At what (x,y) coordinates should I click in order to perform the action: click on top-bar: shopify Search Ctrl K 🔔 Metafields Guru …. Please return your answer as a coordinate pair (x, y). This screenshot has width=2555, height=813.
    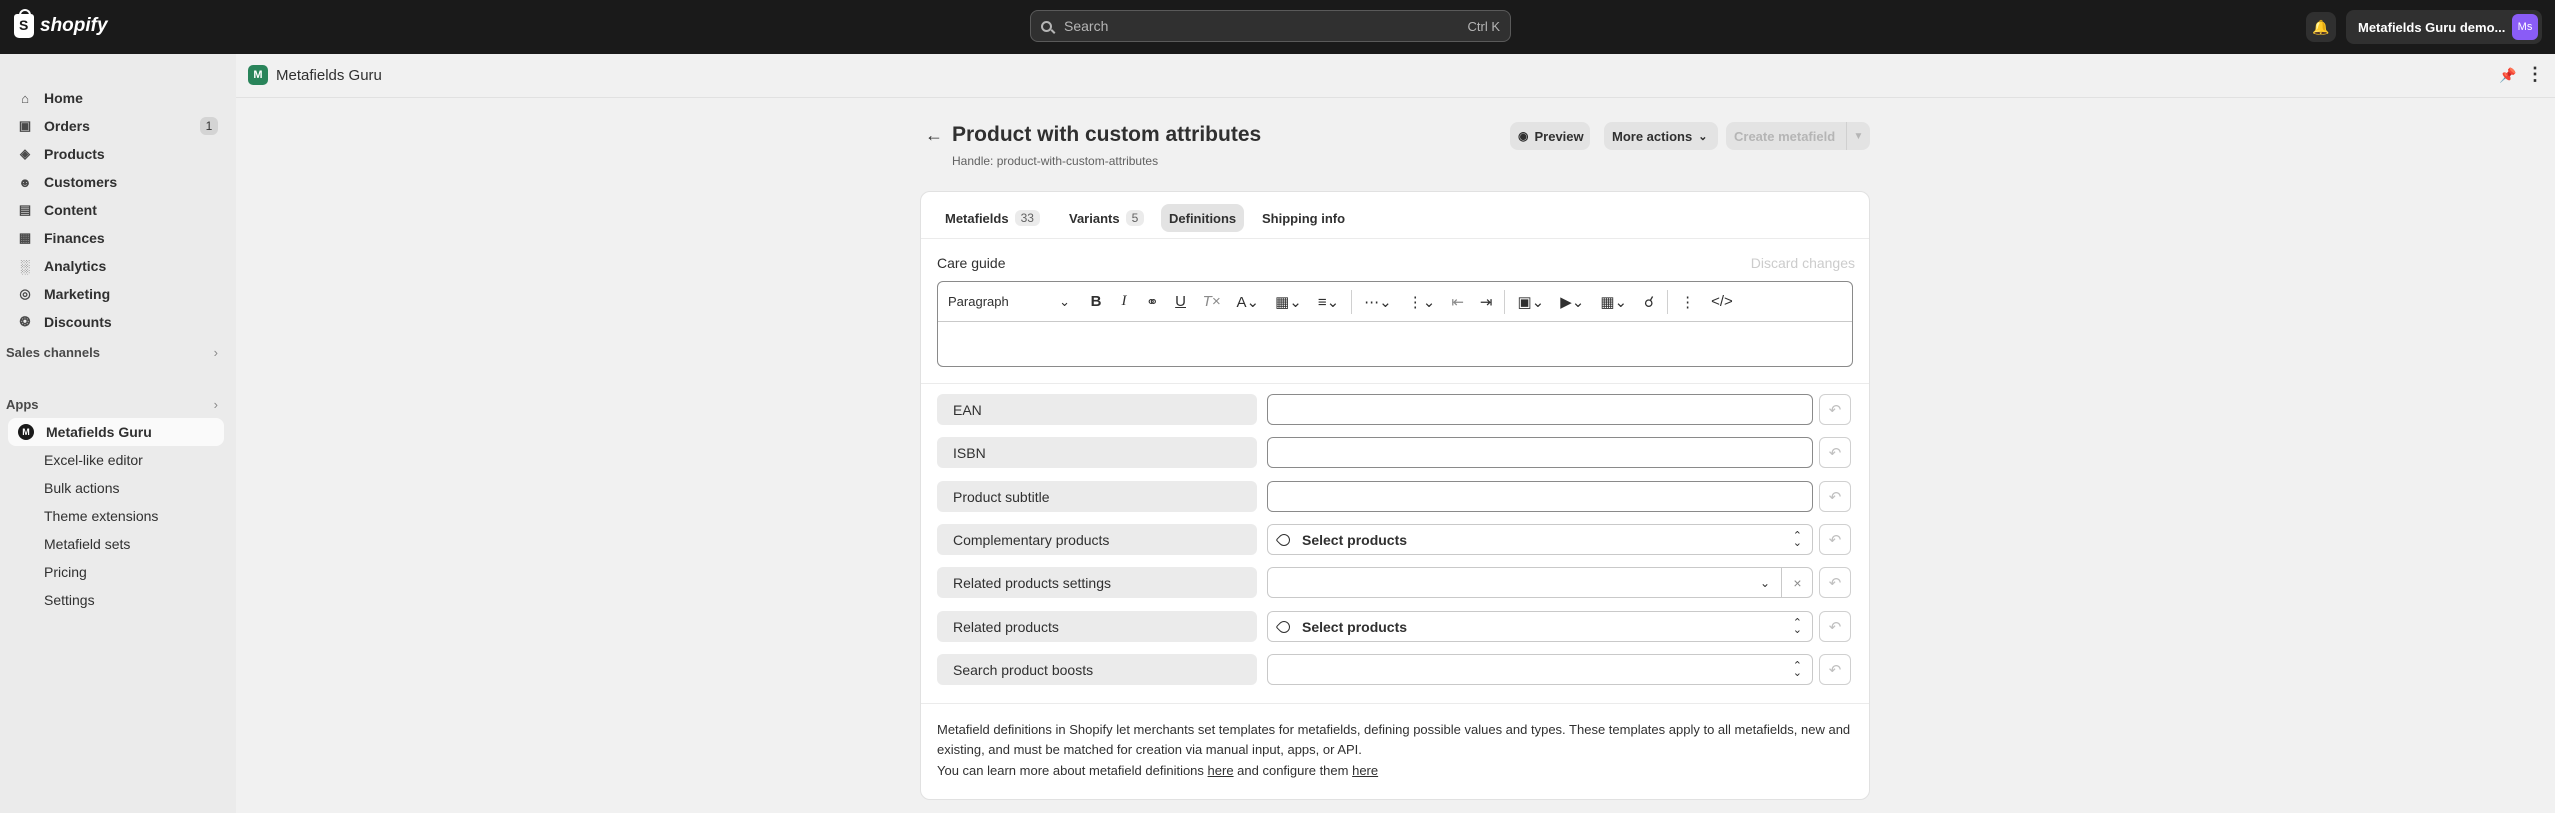
    Looking at the image, I should click on (1277, 27).